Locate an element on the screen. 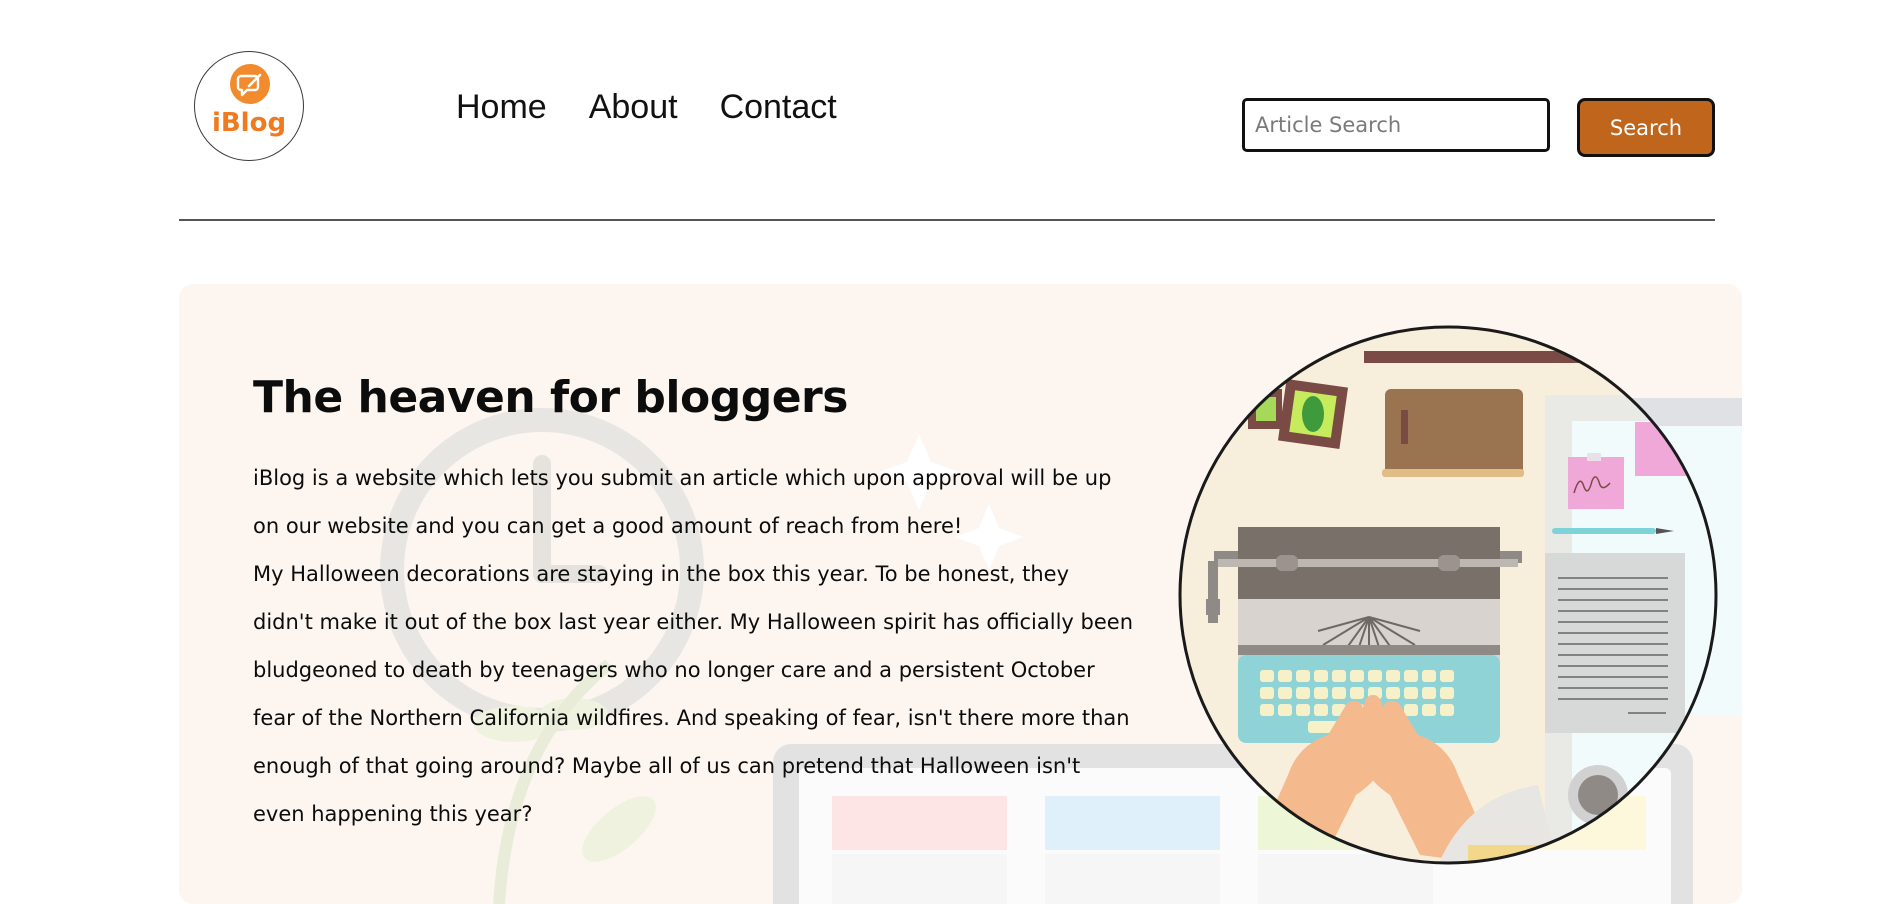 The width and height of the screenshot is (1883, 904). nav-about: About is located at coordinates (633, 107).